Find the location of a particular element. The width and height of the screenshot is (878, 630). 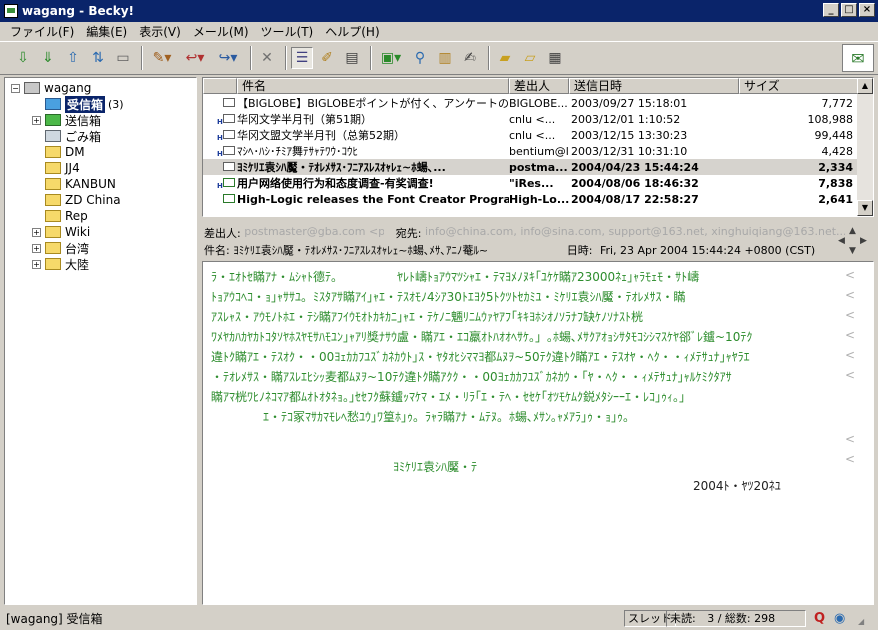

collapse-icon: − is located at coordinates (15, 88).